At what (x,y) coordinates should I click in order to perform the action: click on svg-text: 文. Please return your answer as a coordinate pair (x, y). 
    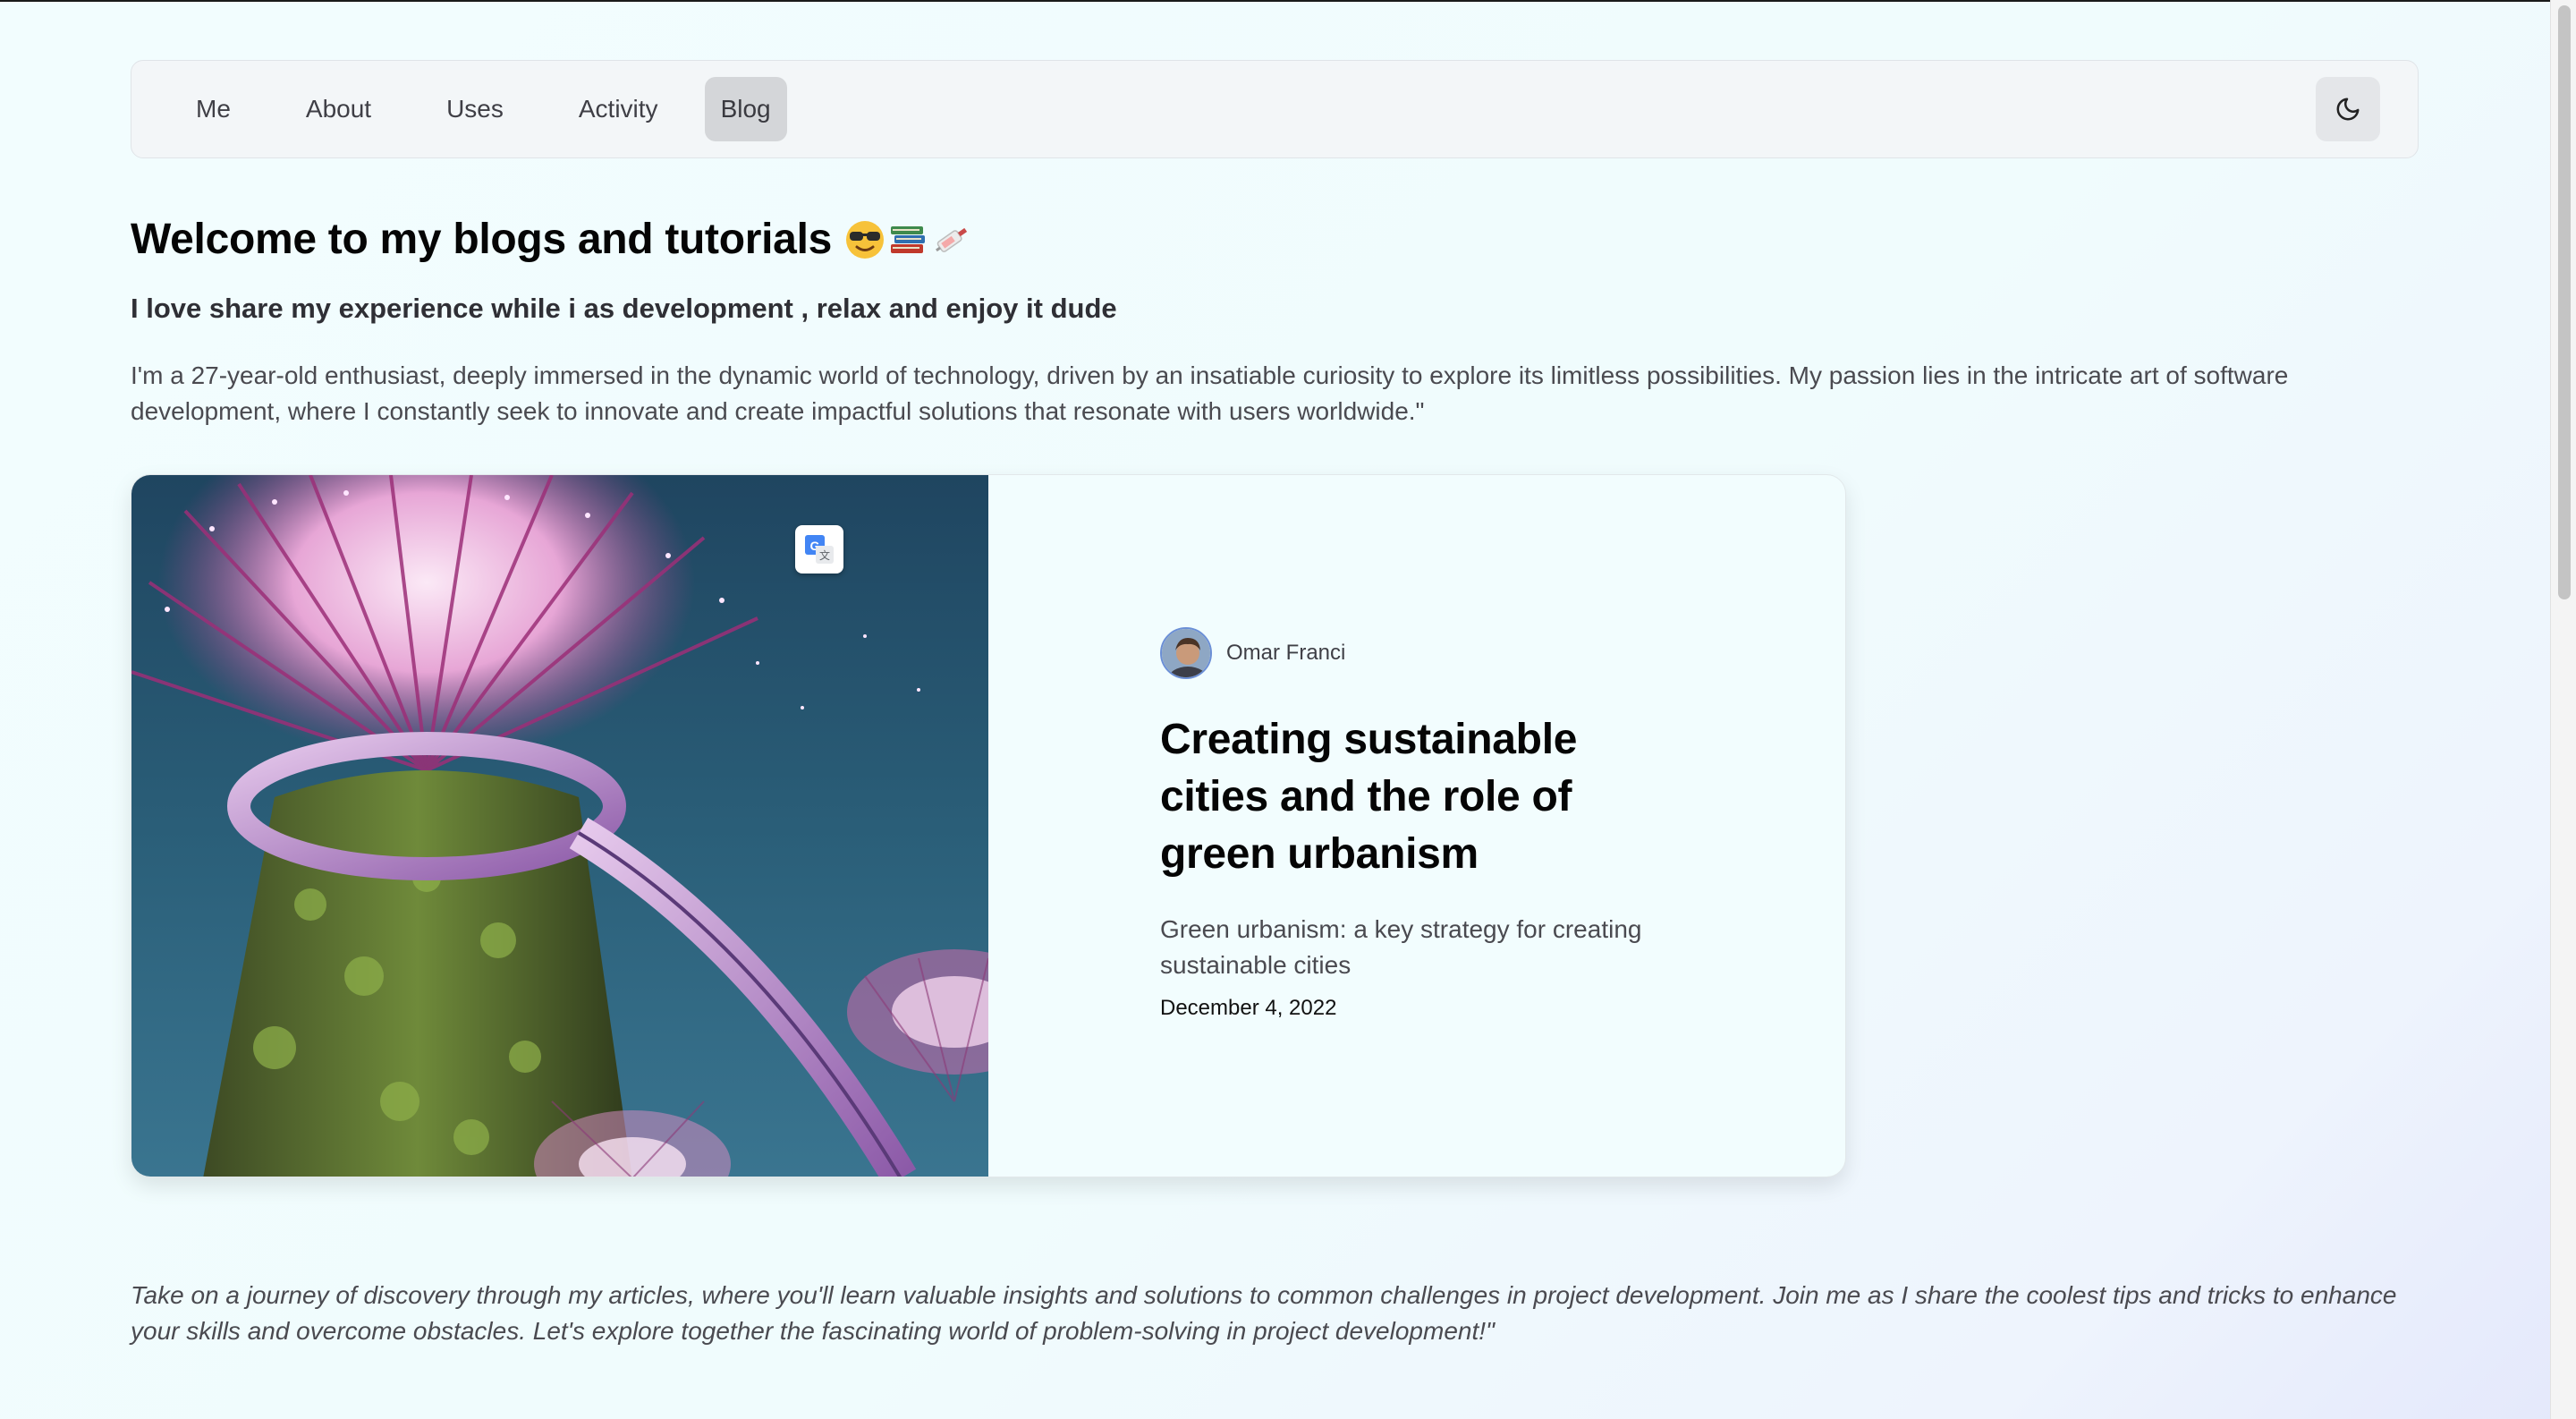
    Looking at the image, I should click on (824, 555).